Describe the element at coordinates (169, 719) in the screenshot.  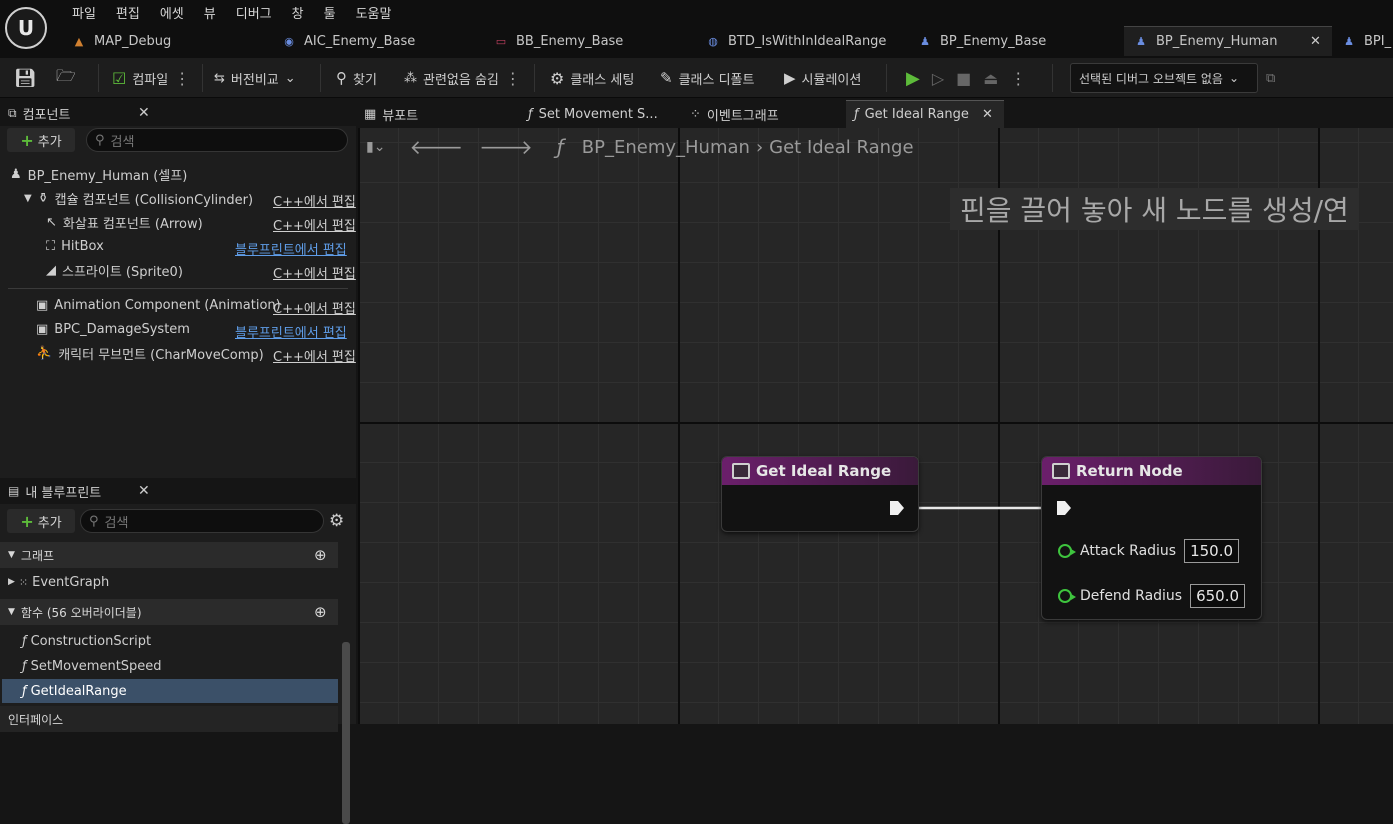
I see `interfaces-section: 인터페이스` at that location.